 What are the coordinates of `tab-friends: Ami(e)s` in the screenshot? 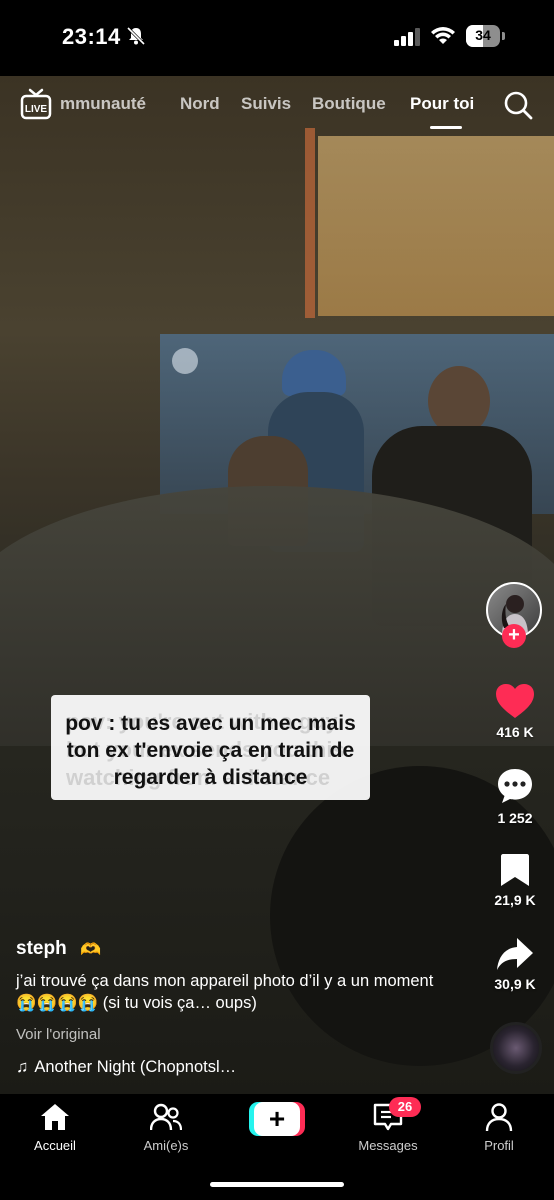 It's located at (166, 1127).